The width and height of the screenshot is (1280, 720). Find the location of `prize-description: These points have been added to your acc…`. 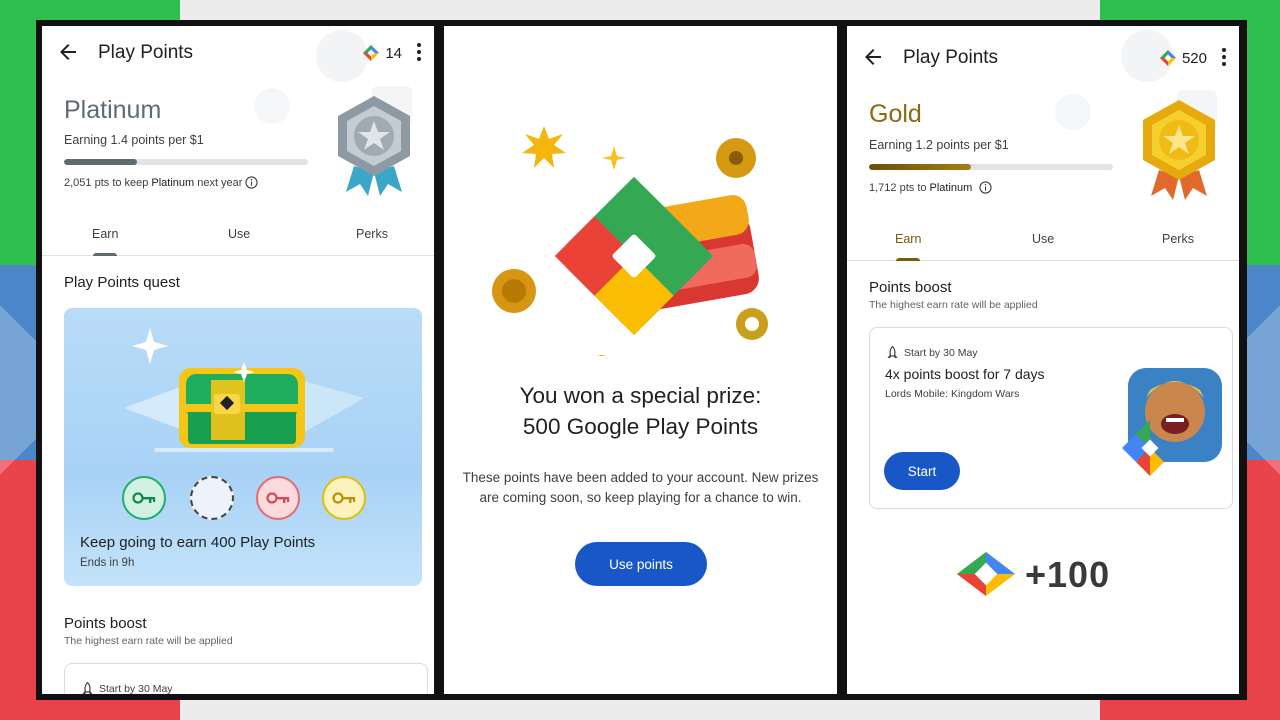

prize-description: These points have been added to your acc… is located at coordinates (640, 487).